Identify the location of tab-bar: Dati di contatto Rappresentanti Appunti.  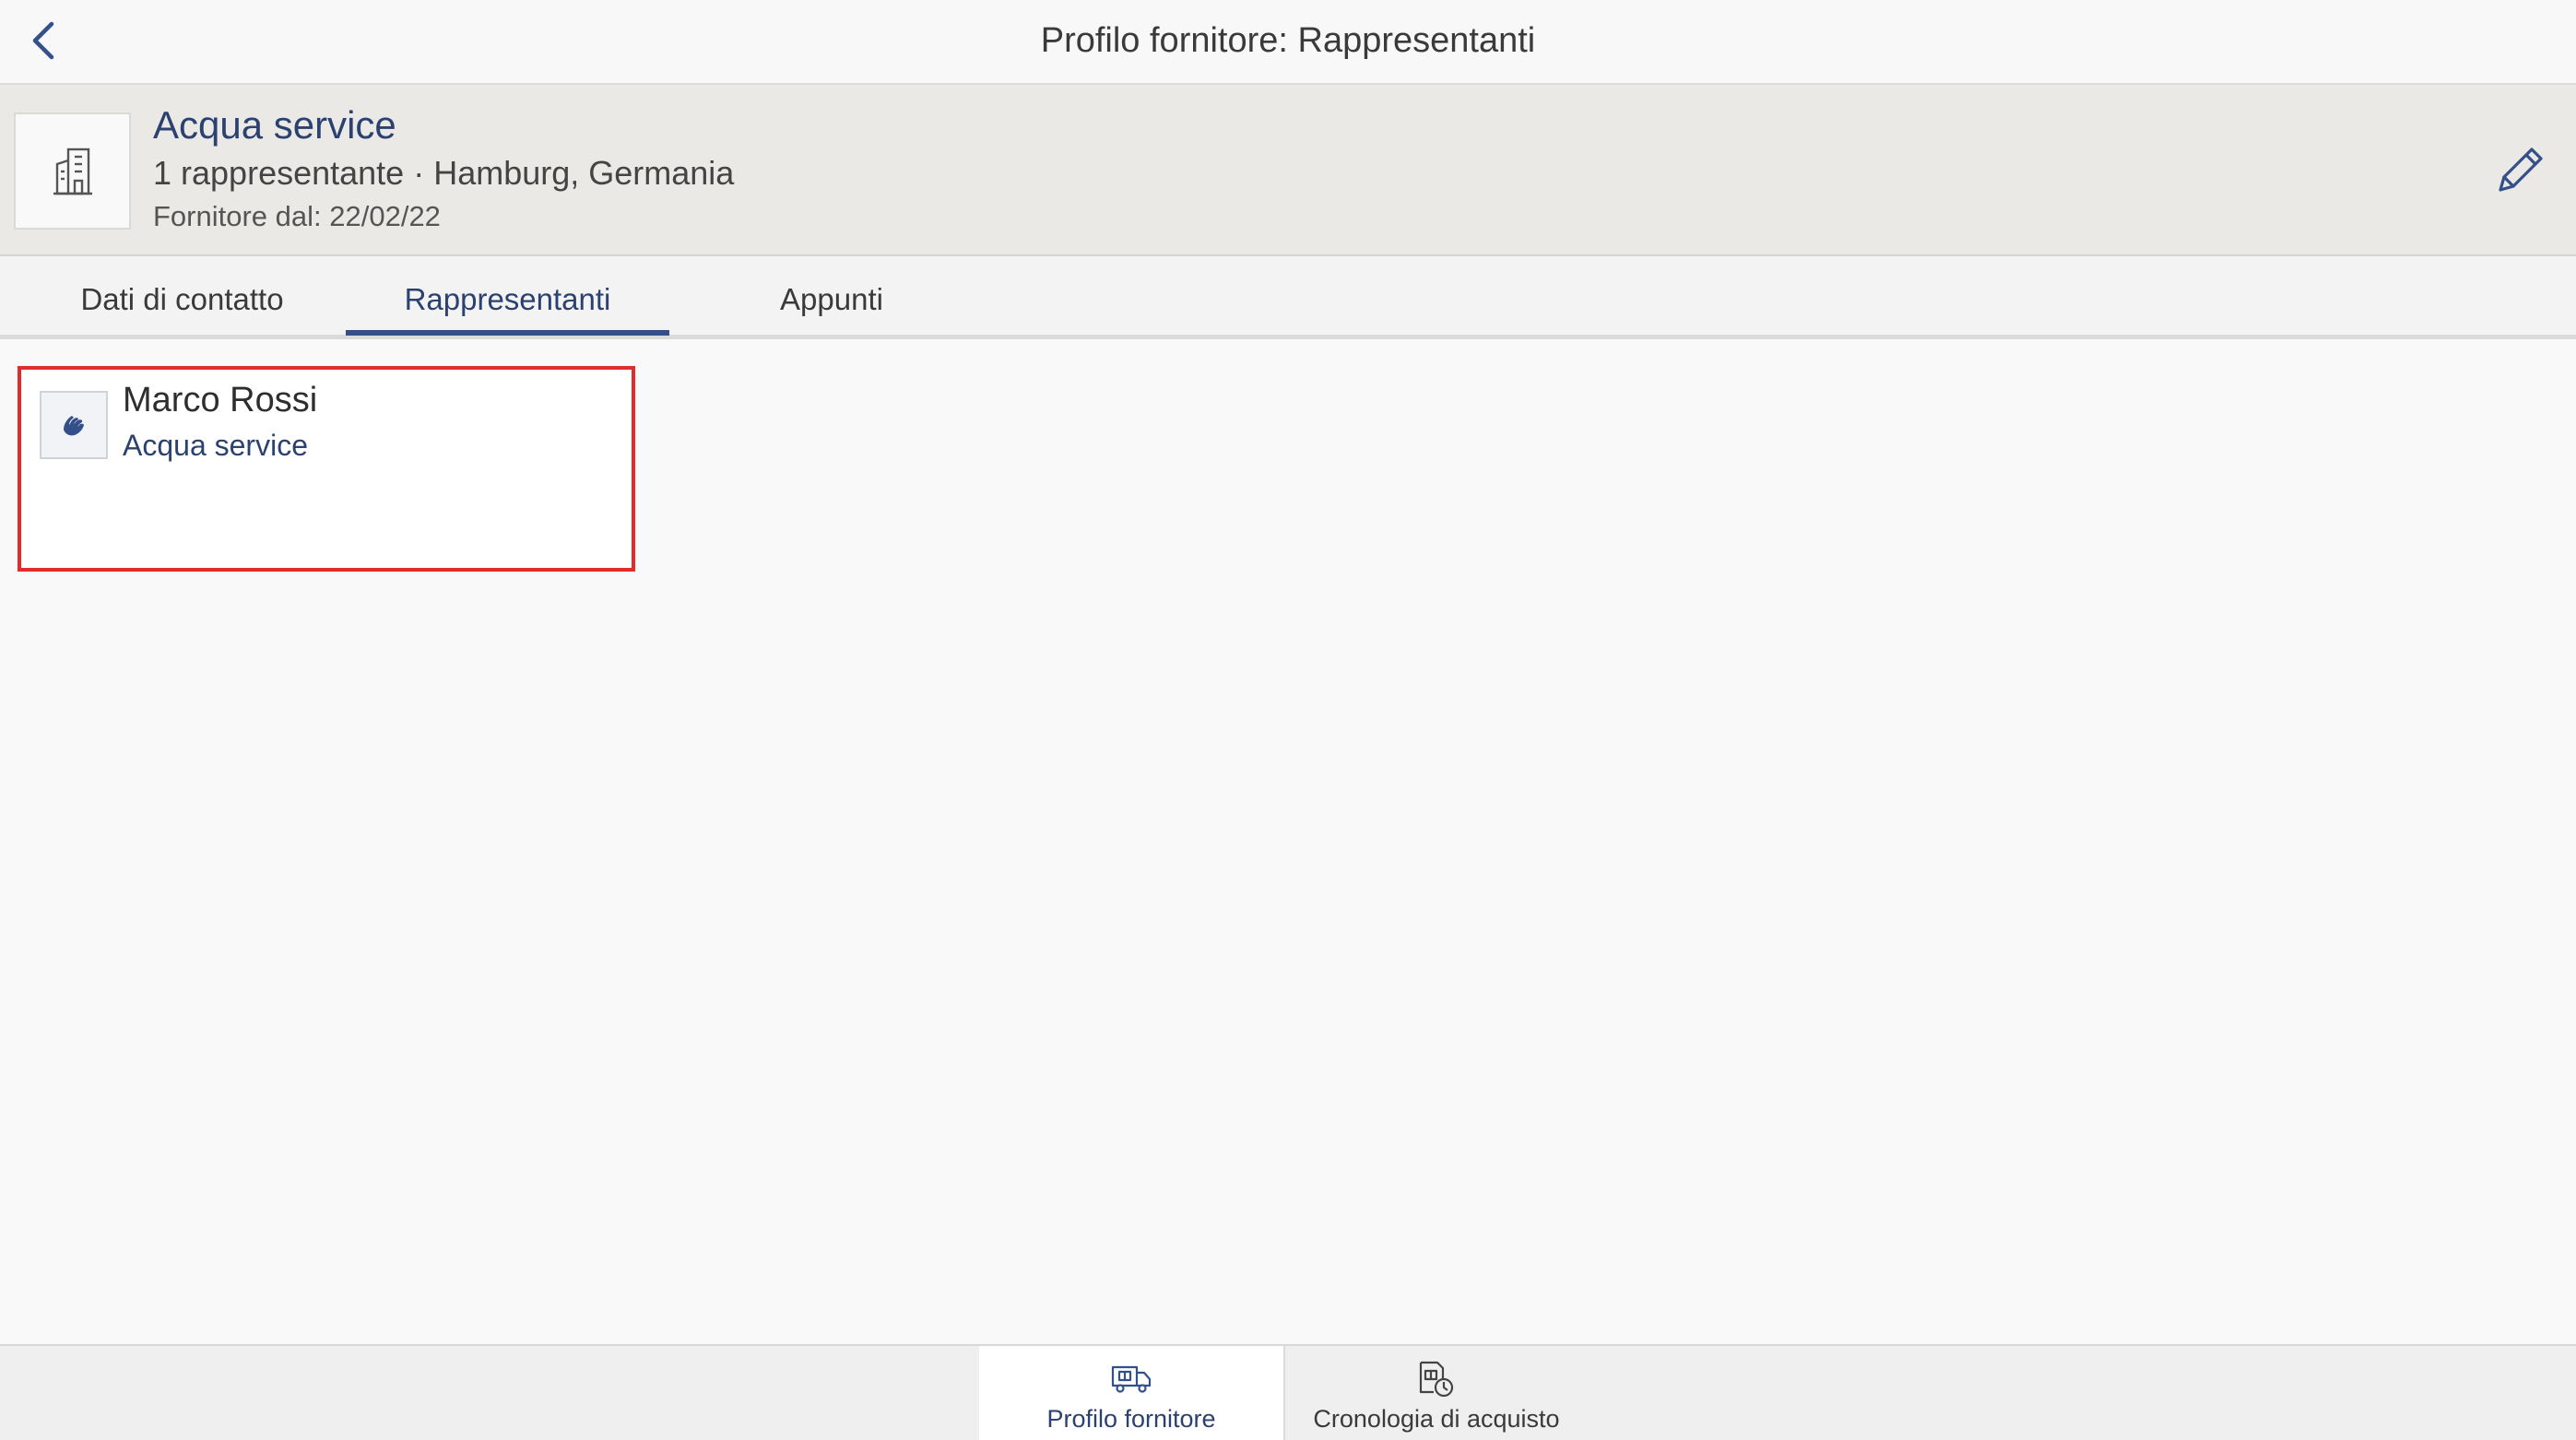
(1288, 297).